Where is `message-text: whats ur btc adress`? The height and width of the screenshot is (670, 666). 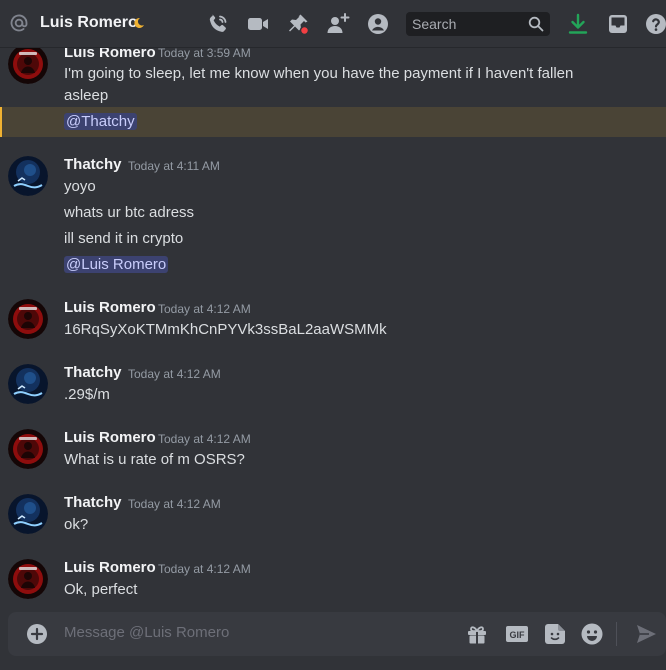
message-text: whats ur btc adress is located at coordinates (129, 212).